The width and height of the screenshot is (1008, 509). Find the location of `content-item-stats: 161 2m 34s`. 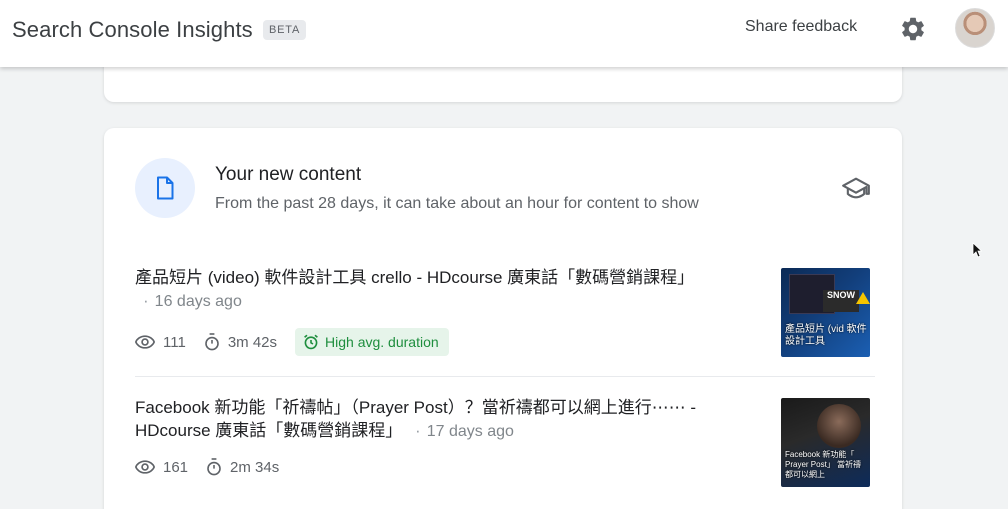

content-item-stats: 161 2m 34s is located at coordinates (216, 467).